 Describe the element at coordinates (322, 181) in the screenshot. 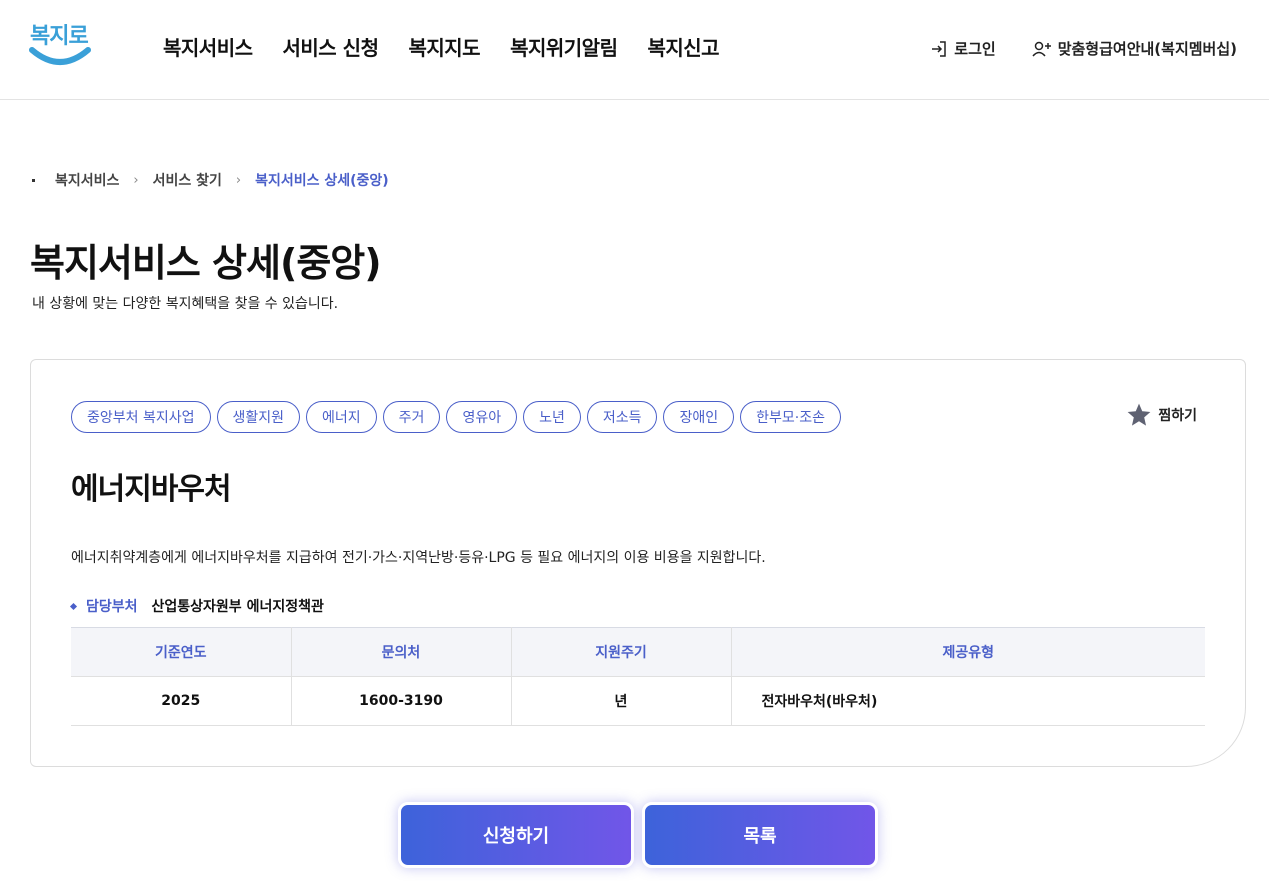

I see `breadcrumb-item-current: 복지서비스 상세(중앙)` at that location.